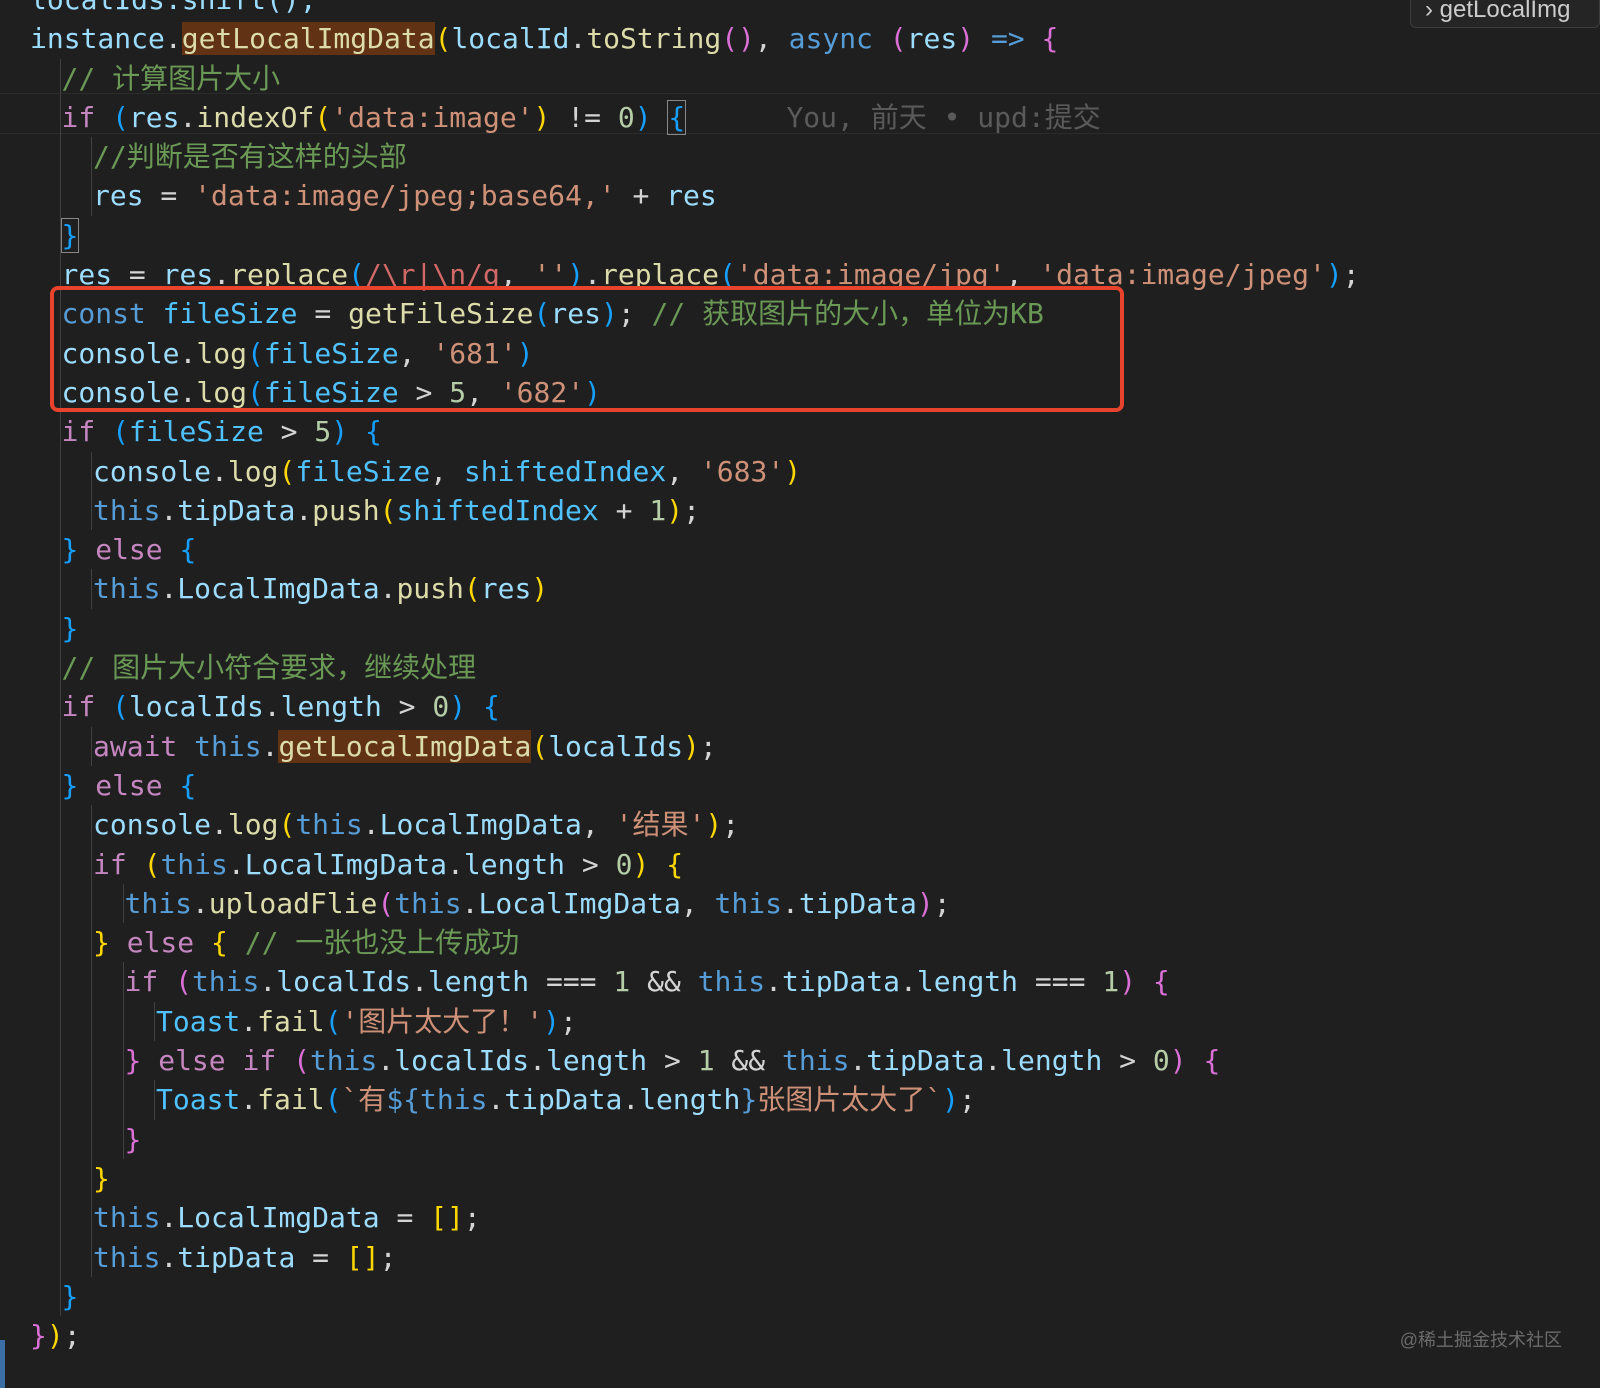  Describe the element at coordinates (188, 550) in the screenshot. I see `code-token: {` at that location.